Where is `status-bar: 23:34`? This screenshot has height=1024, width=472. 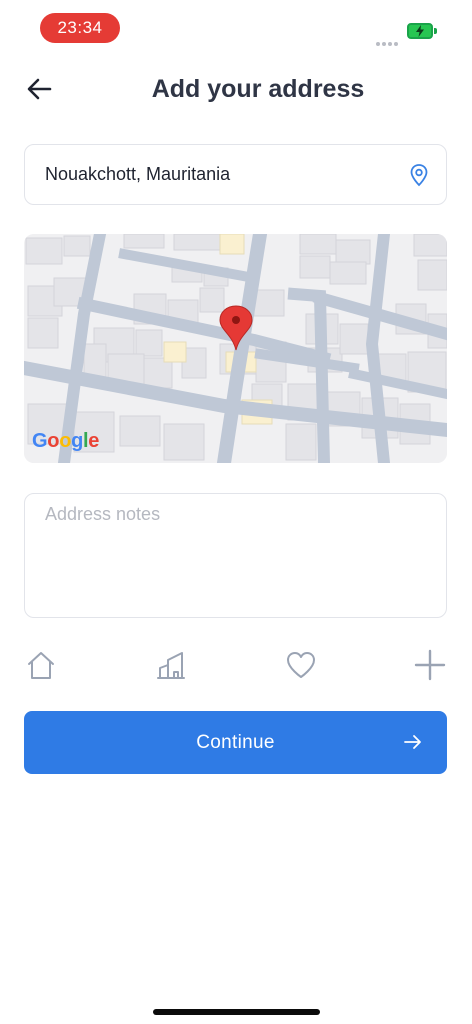
status-bar: 23:34 is located at coordinates (236, 28).